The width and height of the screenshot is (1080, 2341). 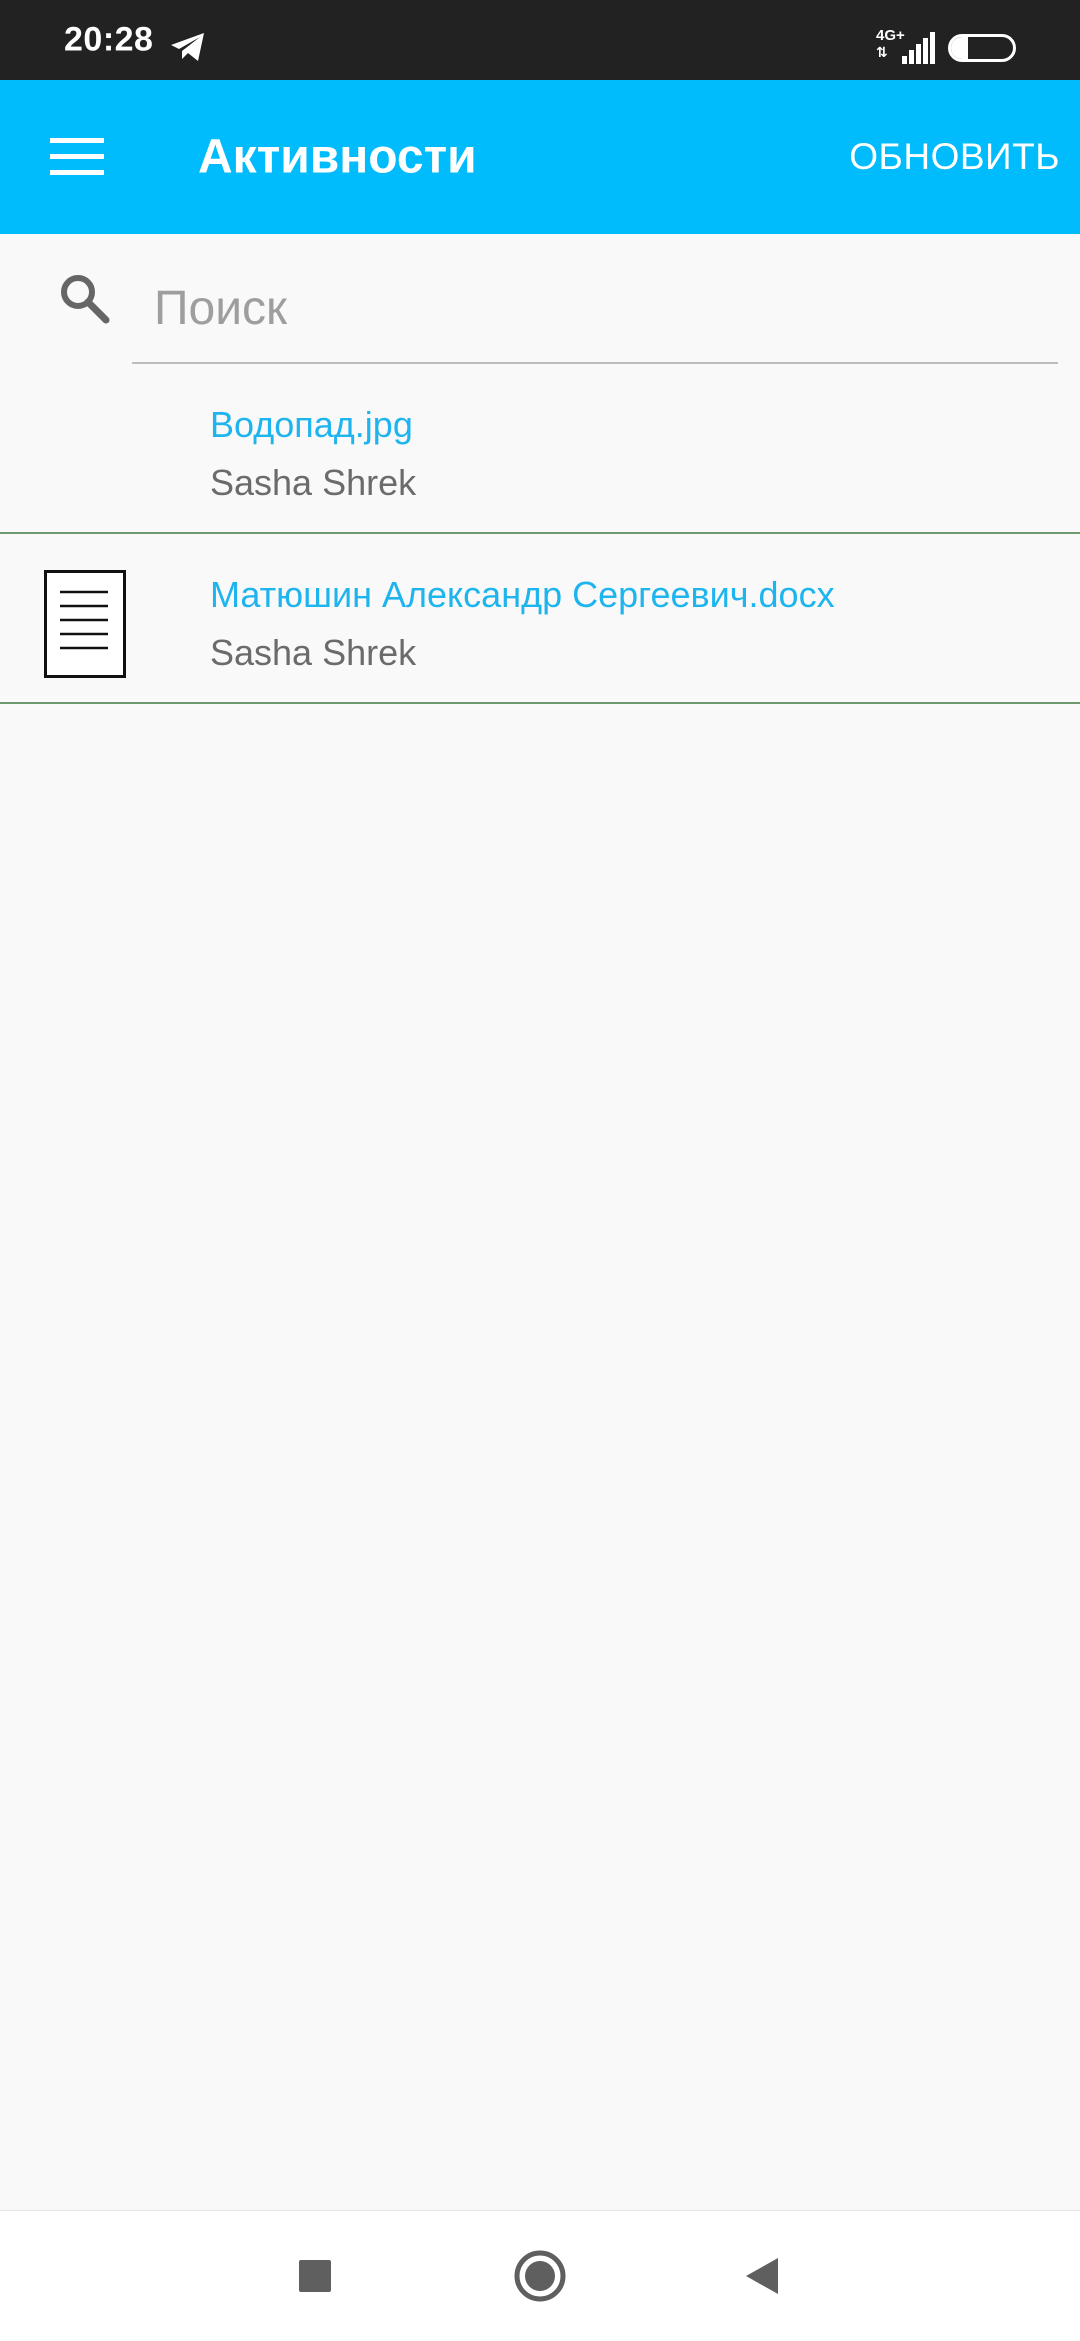 What do you see at coordinates (540, 449) in the screenshot?
I see `list-item: Водопад.jpg Sasha Shrek` at bounding box center [540, 449].